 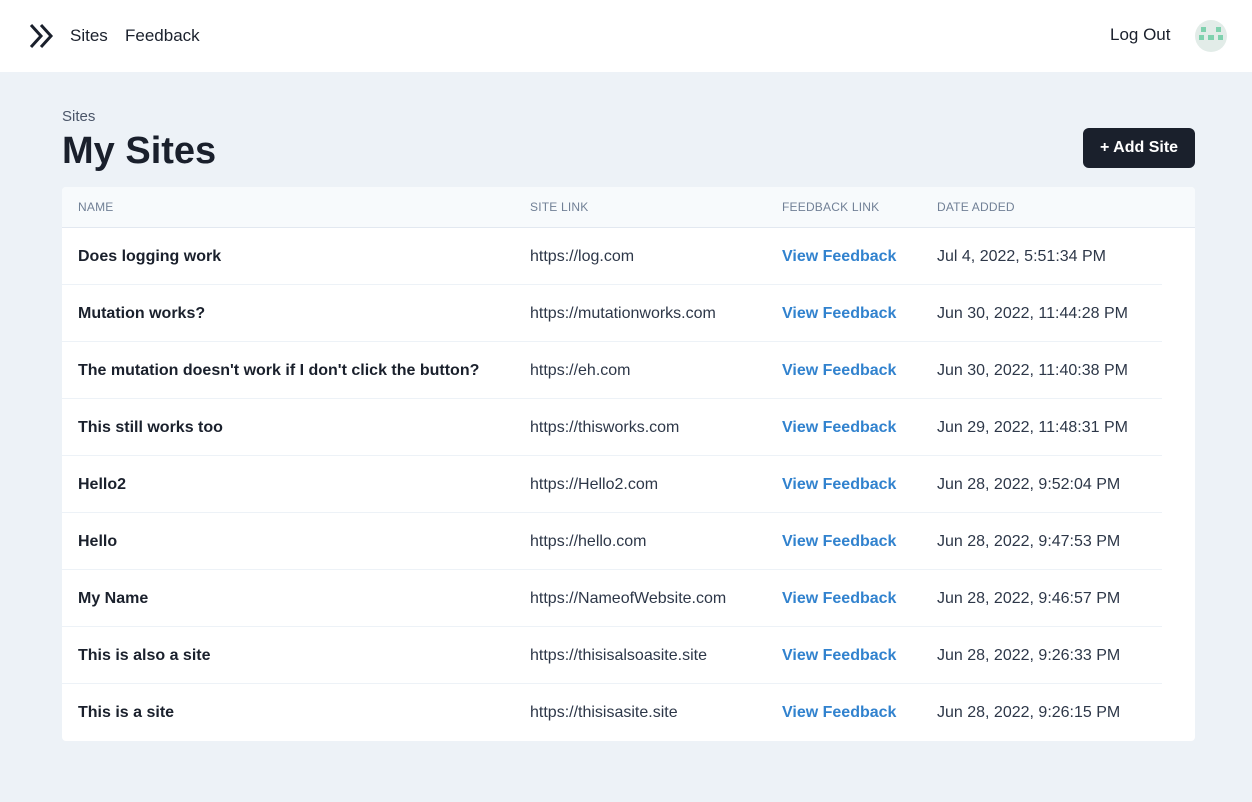 What do you see at coordinates (150, 427) in the screenshot?
I see `site-name-cell: This still works too` at bounding box center [150, 427].